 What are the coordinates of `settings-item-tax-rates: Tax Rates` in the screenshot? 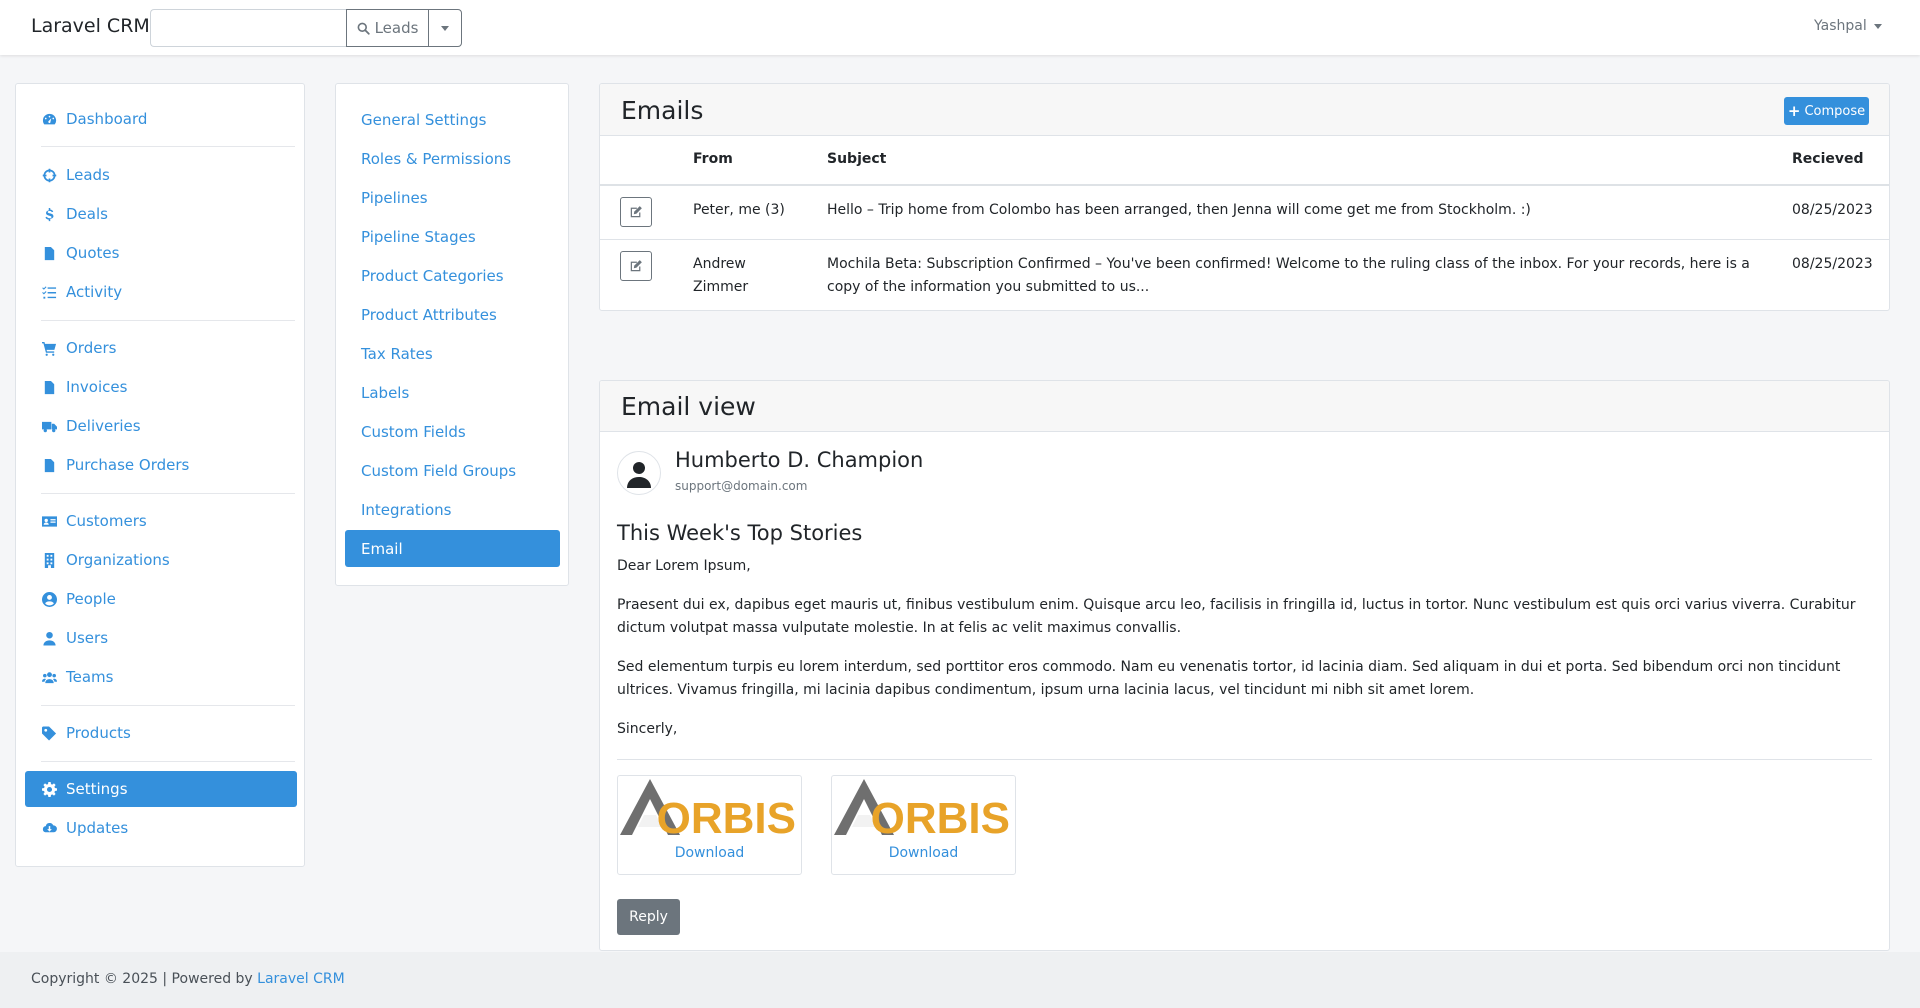 It's located at (452, 353).